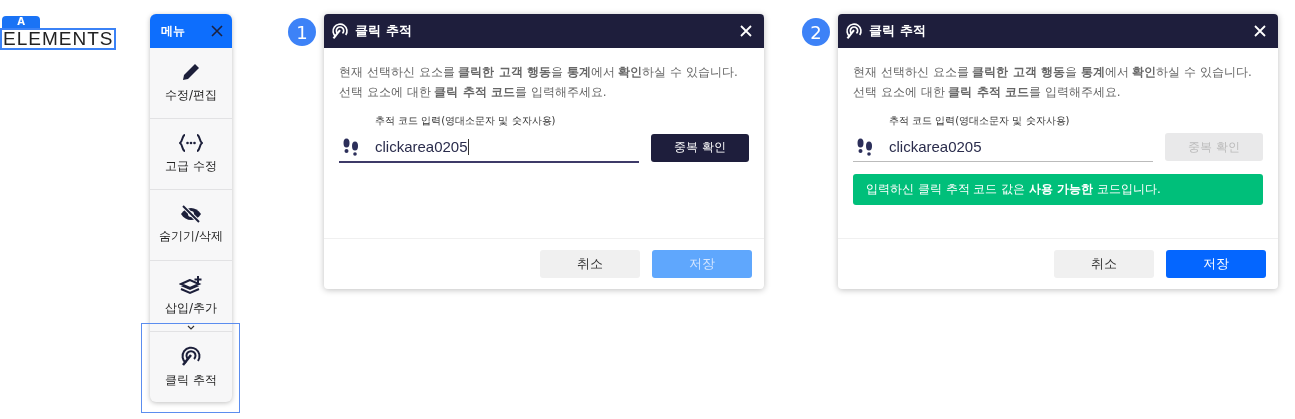  What do you see at coordinates (173, 31) in the screenshot?
I see `menu-title: 메뉴` at bounding box center [173, 31].